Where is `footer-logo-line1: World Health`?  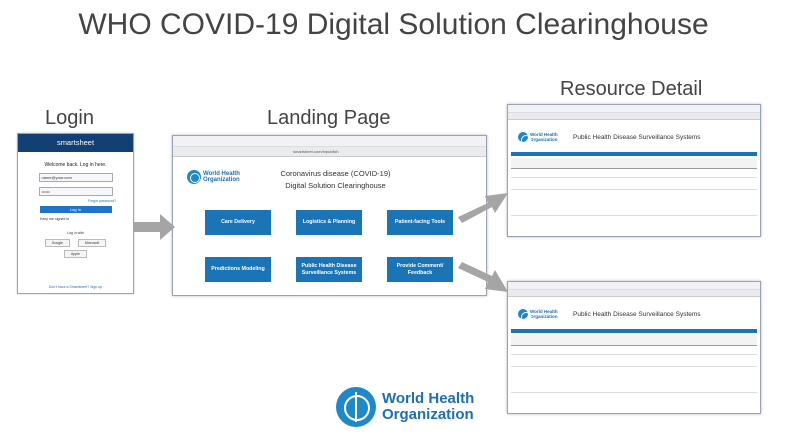
footer-logo-line1: World Health is located at coordinates (428, 398).